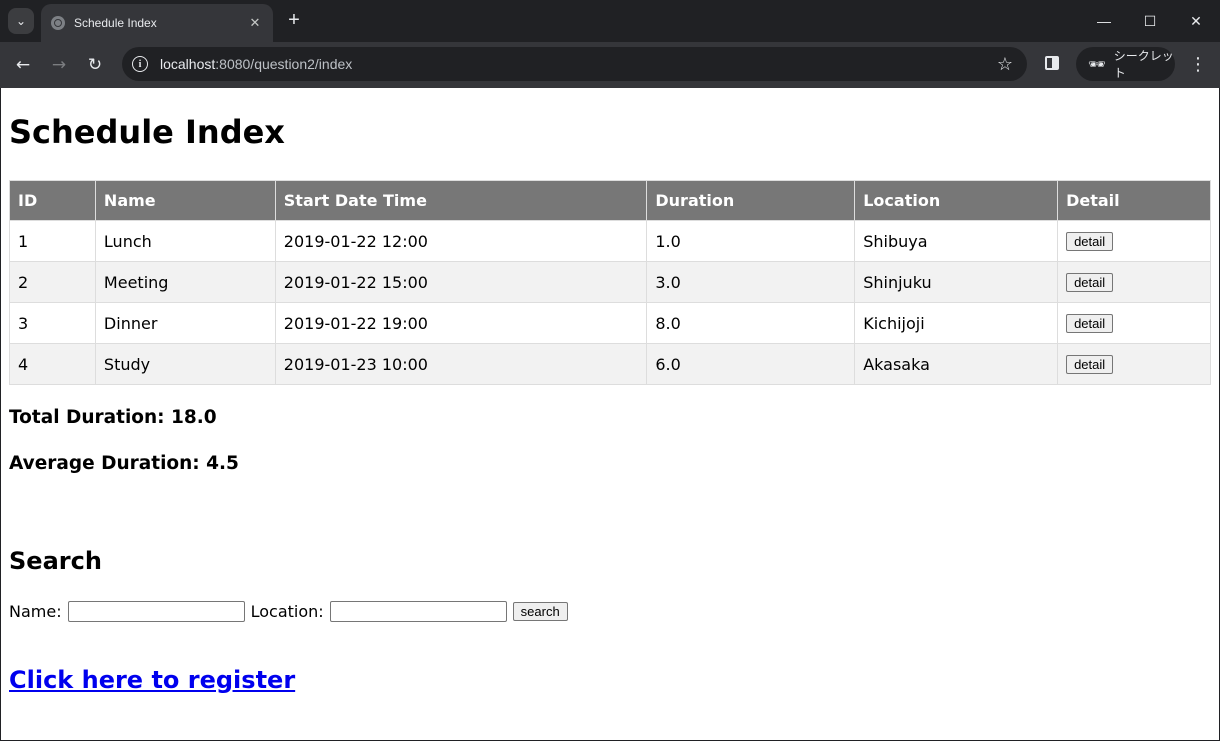 The width and height of the screenshot is (1220, 741). I want to click on minimize-icon: —, so click(1104, 21).